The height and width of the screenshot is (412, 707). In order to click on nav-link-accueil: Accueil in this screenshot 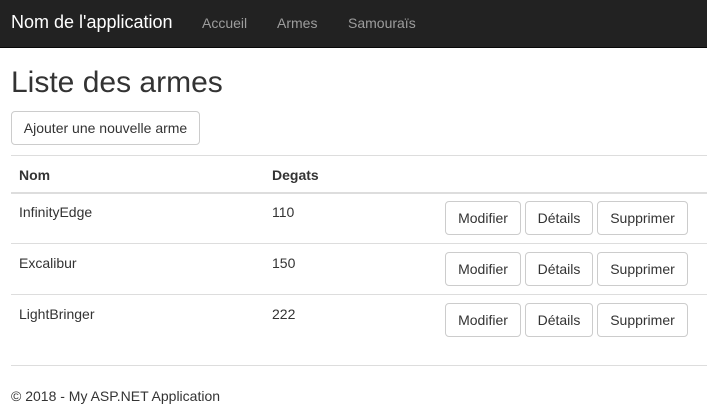, I will do `click(224, 23)`.